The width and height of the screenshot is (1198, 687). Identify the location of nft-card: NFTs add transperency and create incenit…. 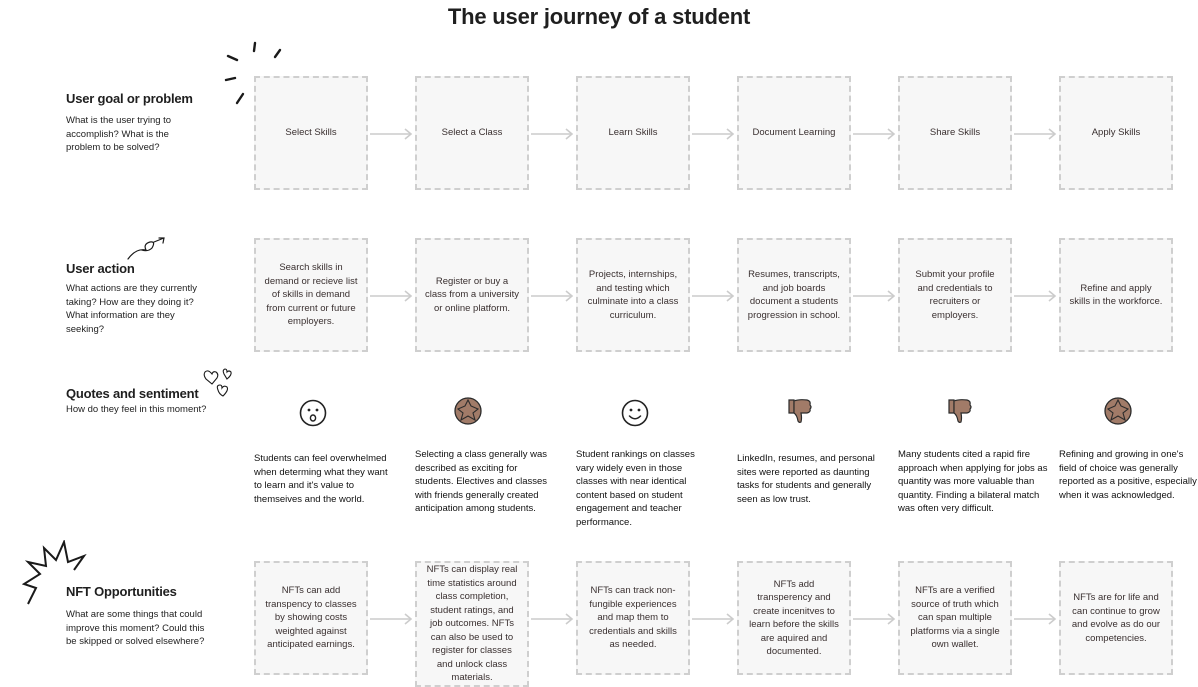
(794, 618).